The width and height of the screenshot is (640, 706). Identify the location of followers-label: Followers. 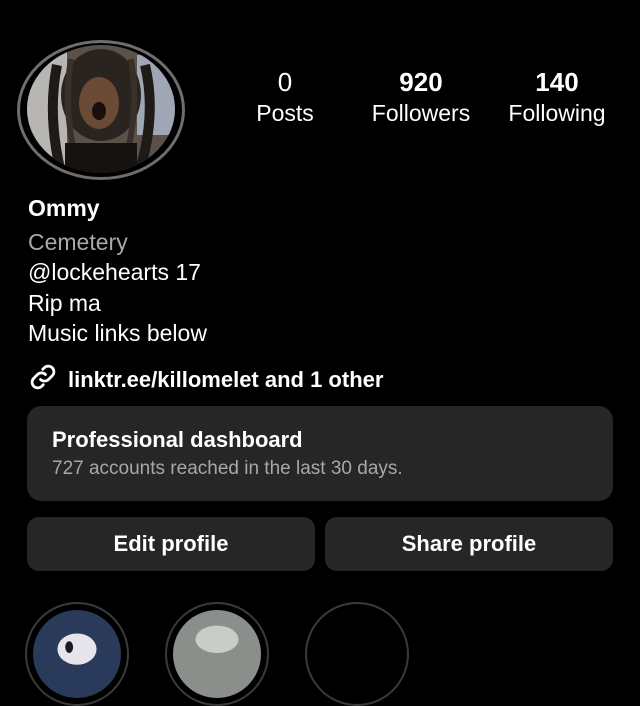
(421, 113).